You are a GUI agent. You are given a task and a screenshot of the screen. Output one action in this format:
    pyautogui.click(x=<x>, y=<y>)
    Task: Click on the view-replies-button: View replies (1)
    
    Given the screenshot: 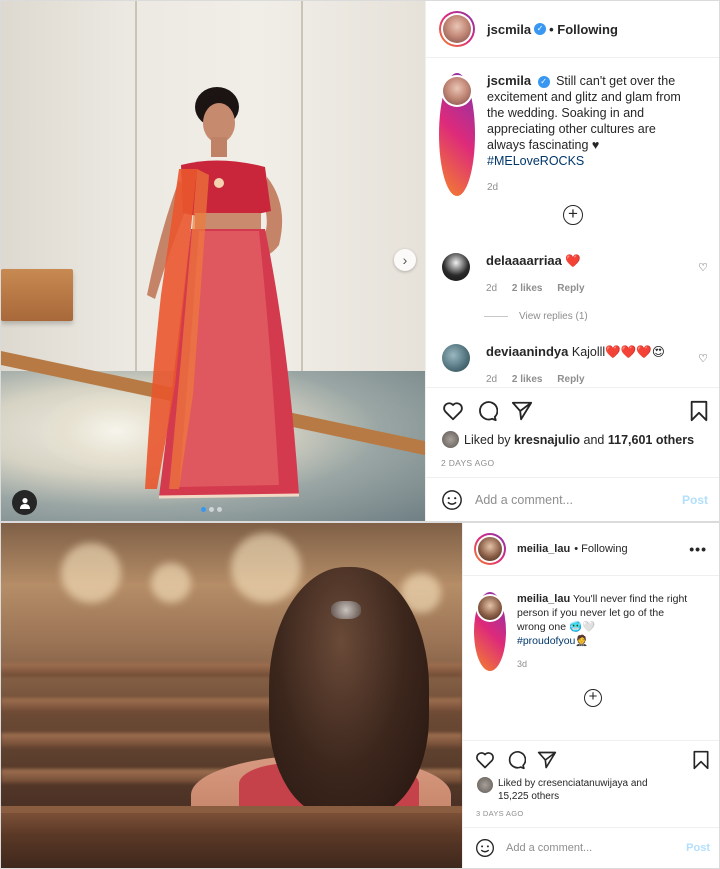 What is the action you would take?
    pyautogui.click(x=536, y=316)
    